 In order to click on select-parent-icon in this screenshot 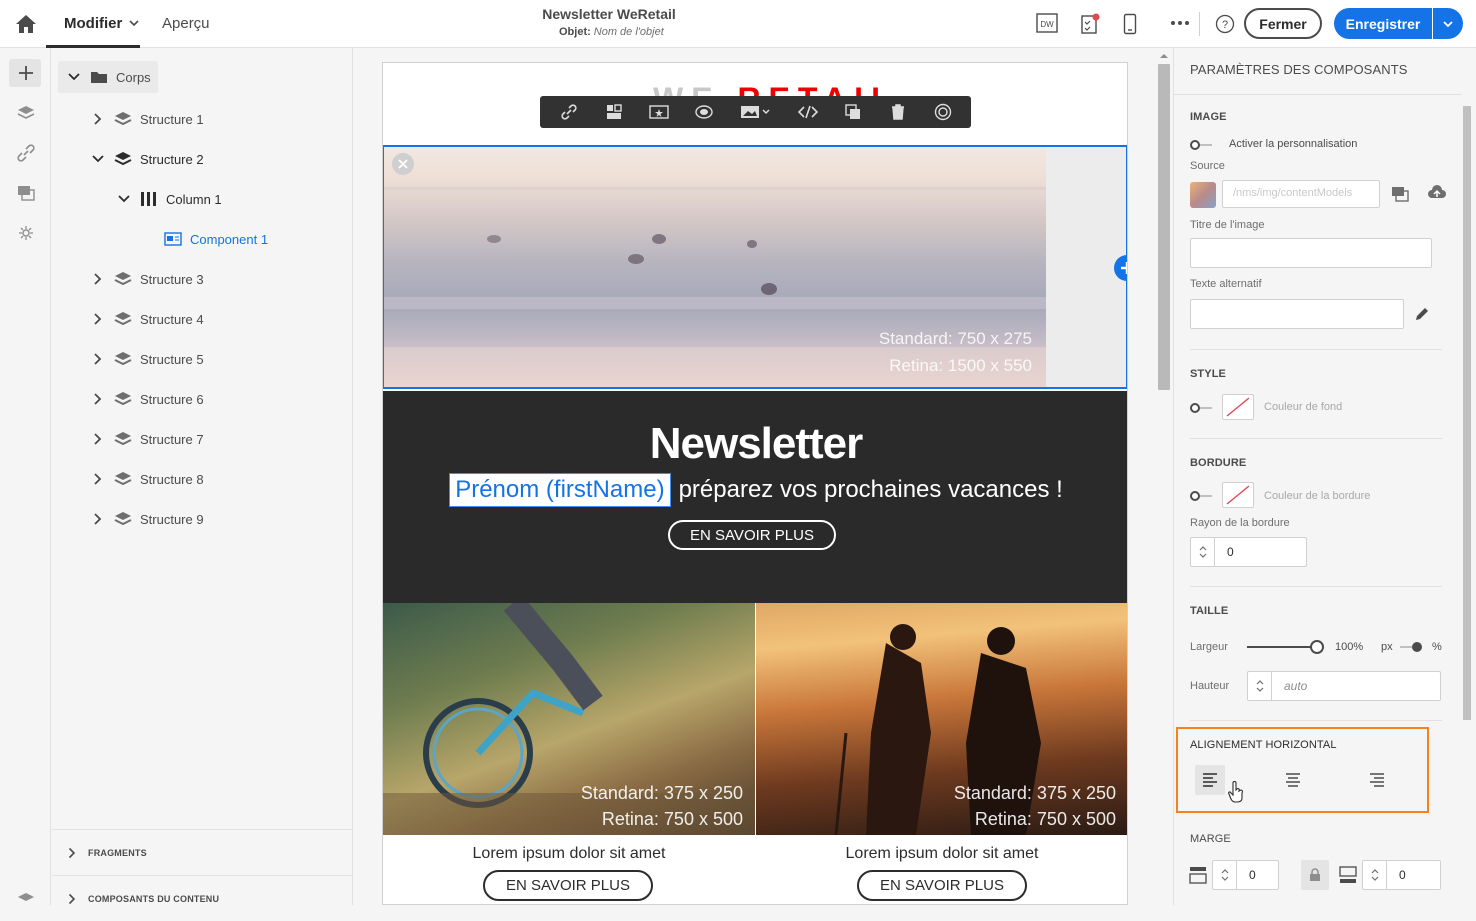, I will do `click(943, 112)`.